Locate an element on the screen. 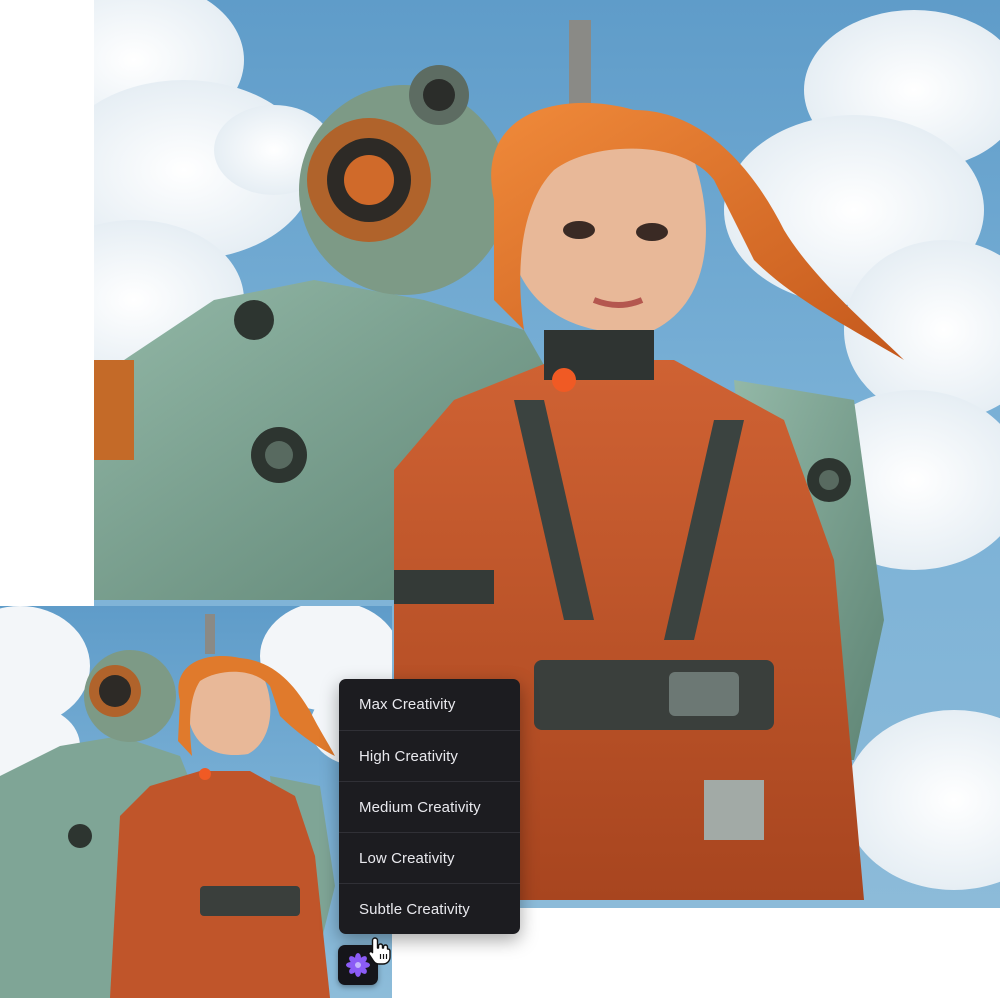  menu-item-low-creativity: Low Creativity is located at coordinates (429, 857).